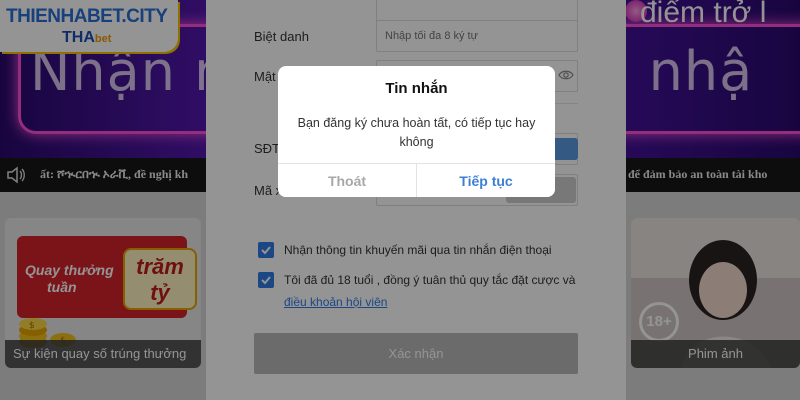 The width and height of the screenshot is (800, 400). What do you see at coordinates (416, 88) in the screenshot?
I see `dialog-title: Tin nhắn` at bounding box center [416, 88].